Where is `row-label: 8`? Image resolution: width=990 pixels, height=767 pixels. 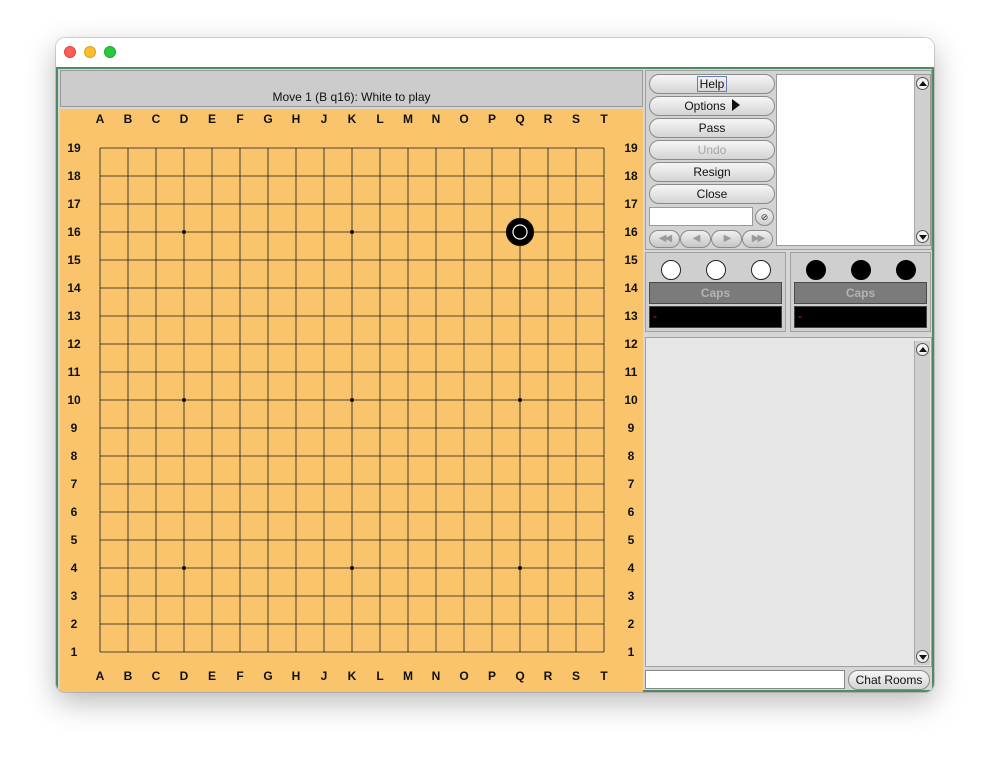
row-label: 8 is located at coordinates (74, 456).